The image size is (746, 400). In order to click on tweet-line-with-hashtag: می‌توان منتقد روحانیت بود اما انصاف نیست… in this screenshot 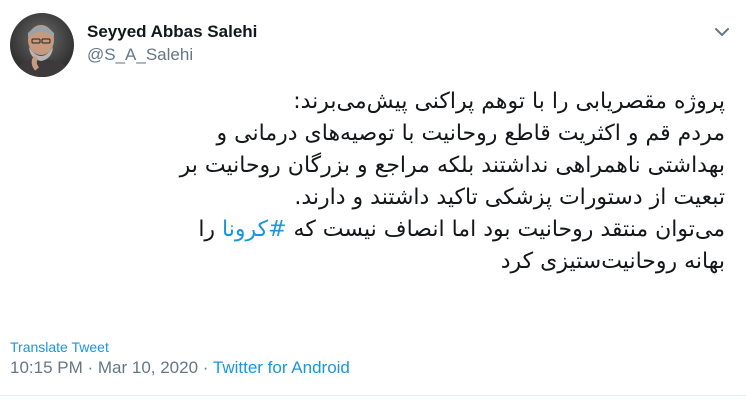, I will do `click(367, 230)`.